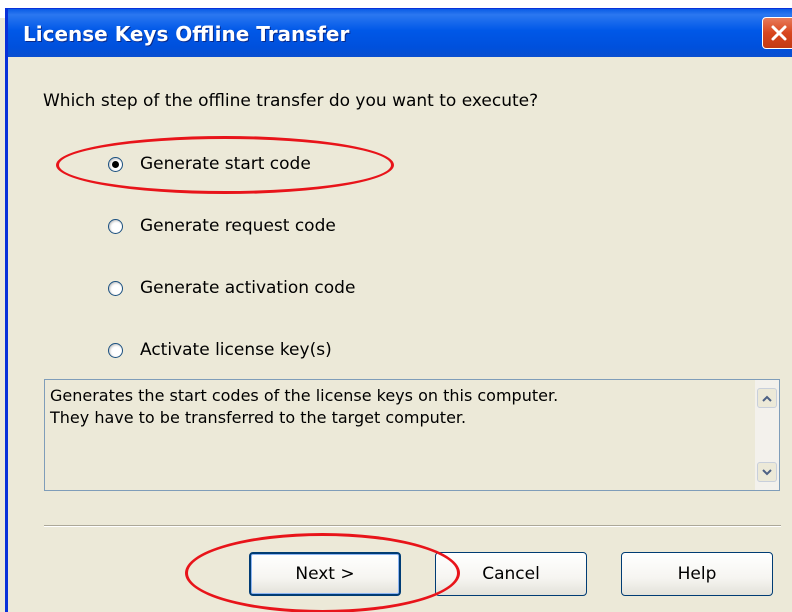 The height and width of the screenshot is (612, 792). I want to click on option-label: Generate request code, so click(238, 226).